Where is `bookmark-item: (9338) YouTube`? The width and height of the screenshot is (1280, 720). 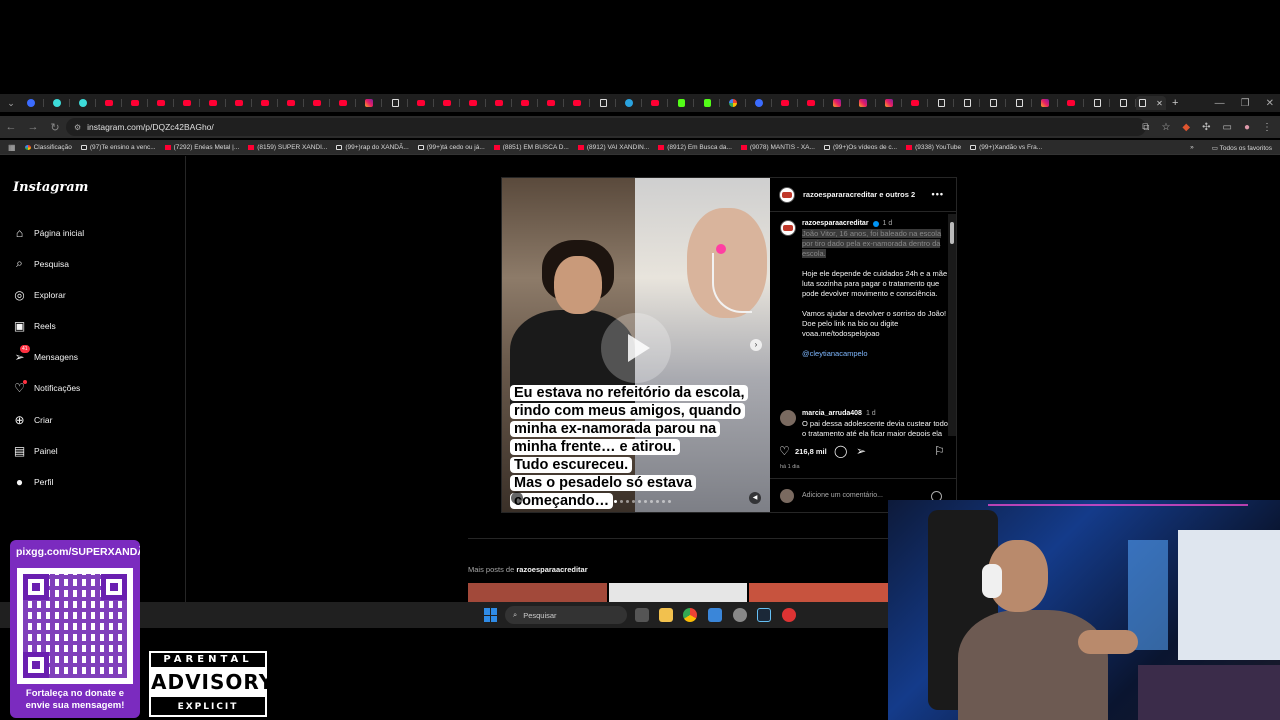 bookmark-item: (9338) YouTube is located at coordinates (933, 147).